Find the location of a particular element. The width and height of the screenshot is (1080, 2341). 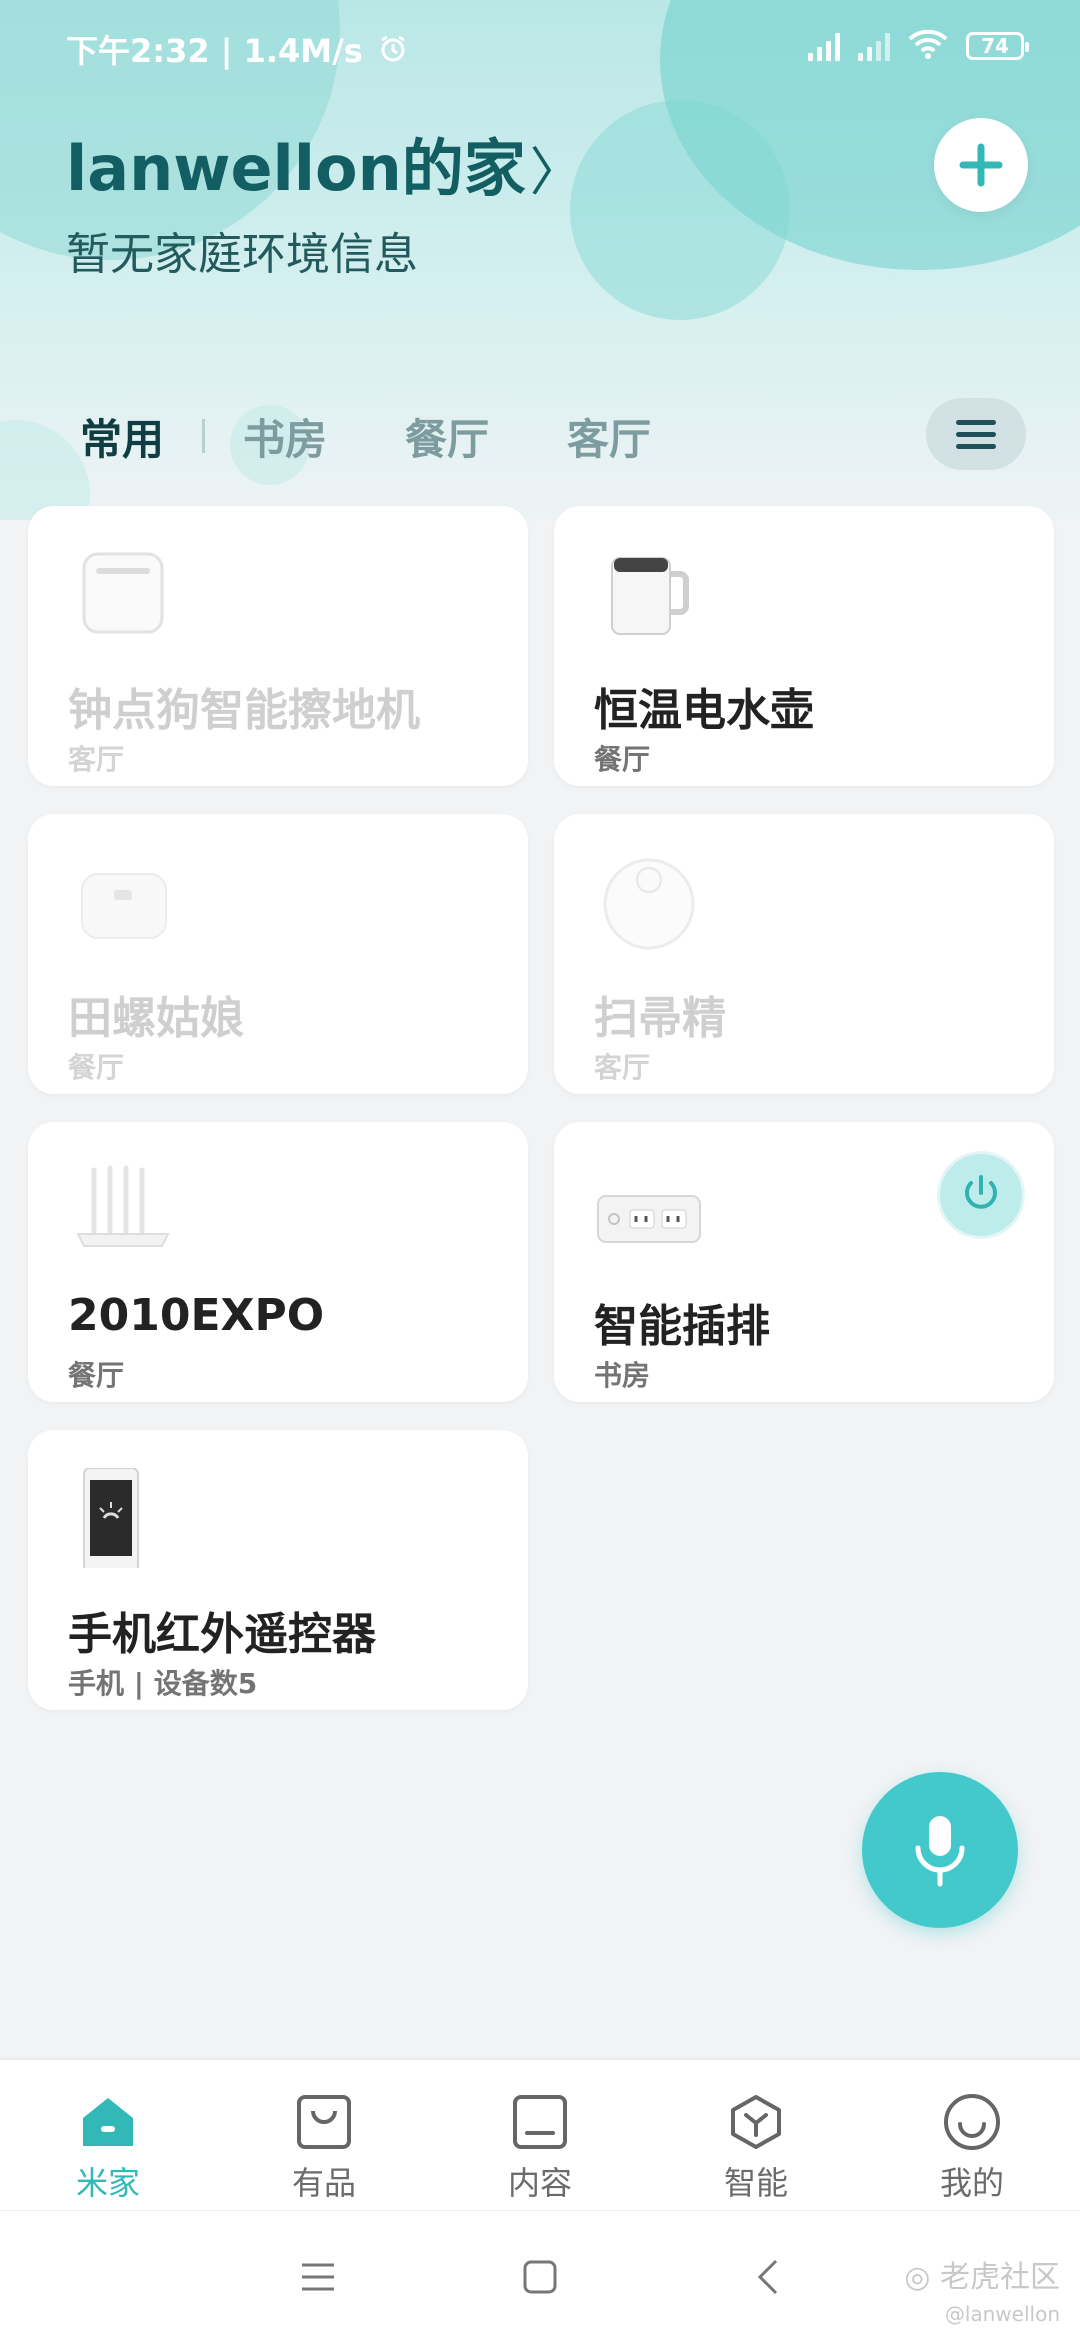

nav-content: 内容 is located at coordinates (540, 2136).